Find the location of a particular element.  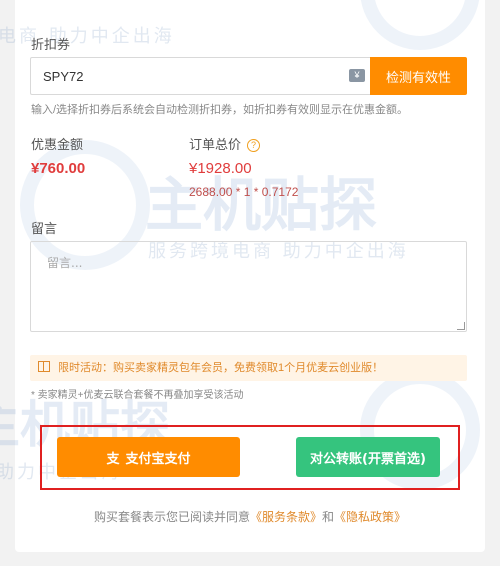

promo-note: * 卖家精灵+优麦云联合套餐不再叠加享受该活动 is located at coordinates (137, 395).